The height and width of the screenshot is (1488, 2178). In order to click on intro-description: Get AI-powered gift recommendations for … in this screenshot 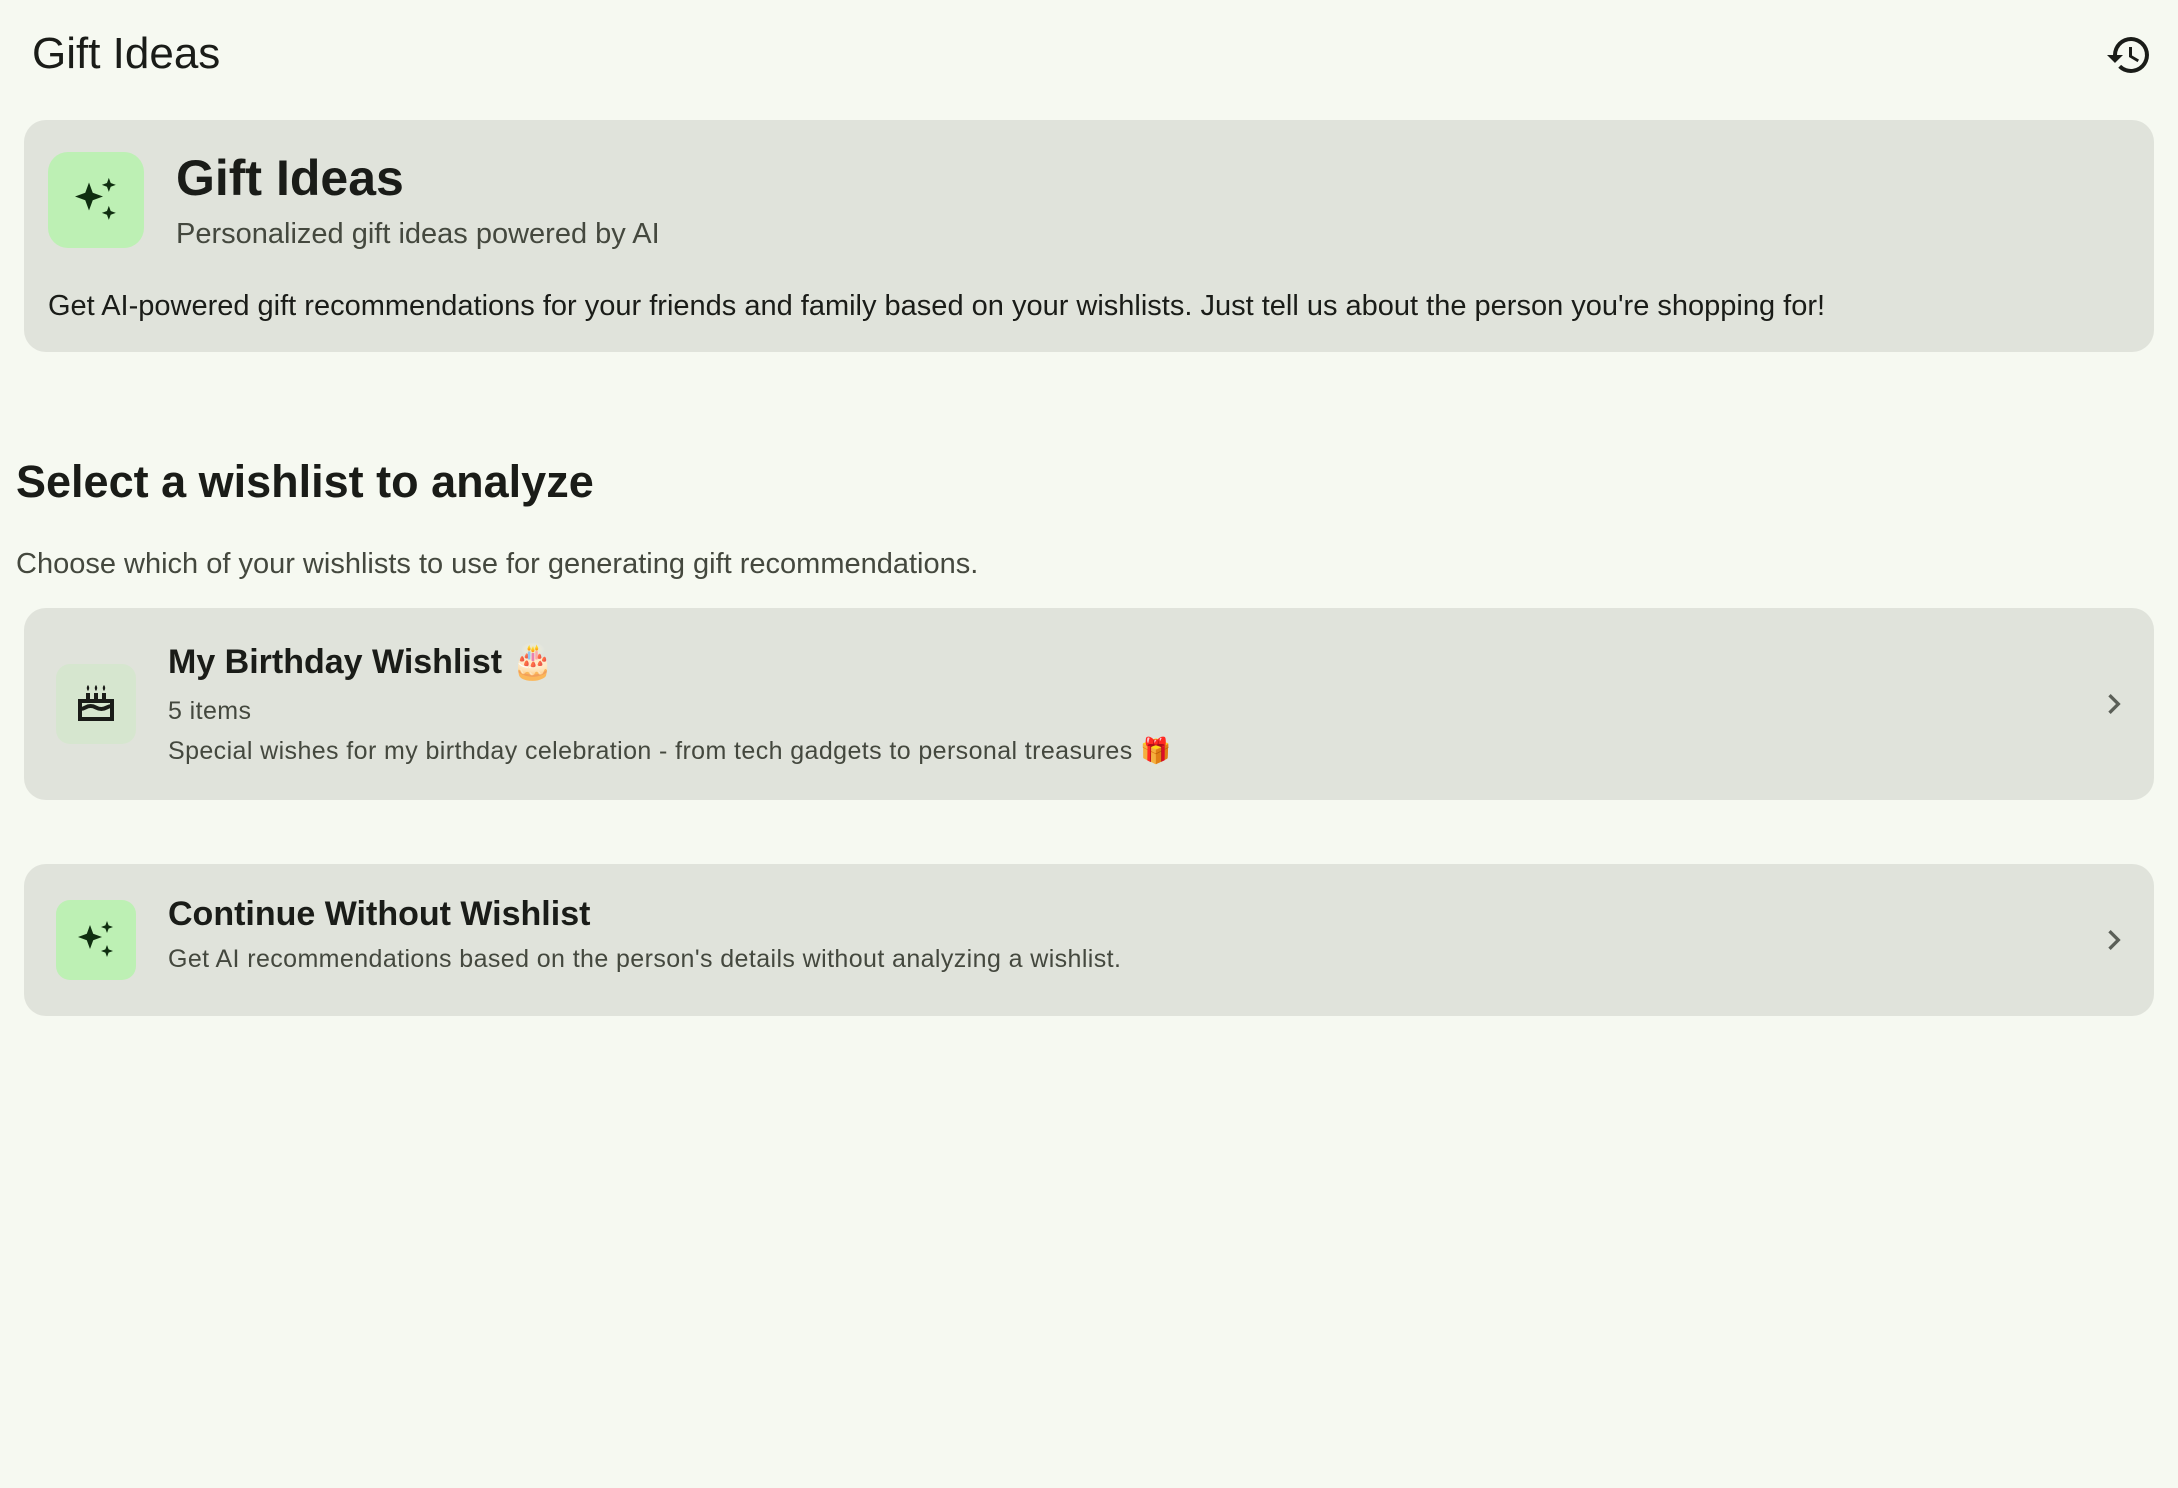, I will do `click(937, 306)`.